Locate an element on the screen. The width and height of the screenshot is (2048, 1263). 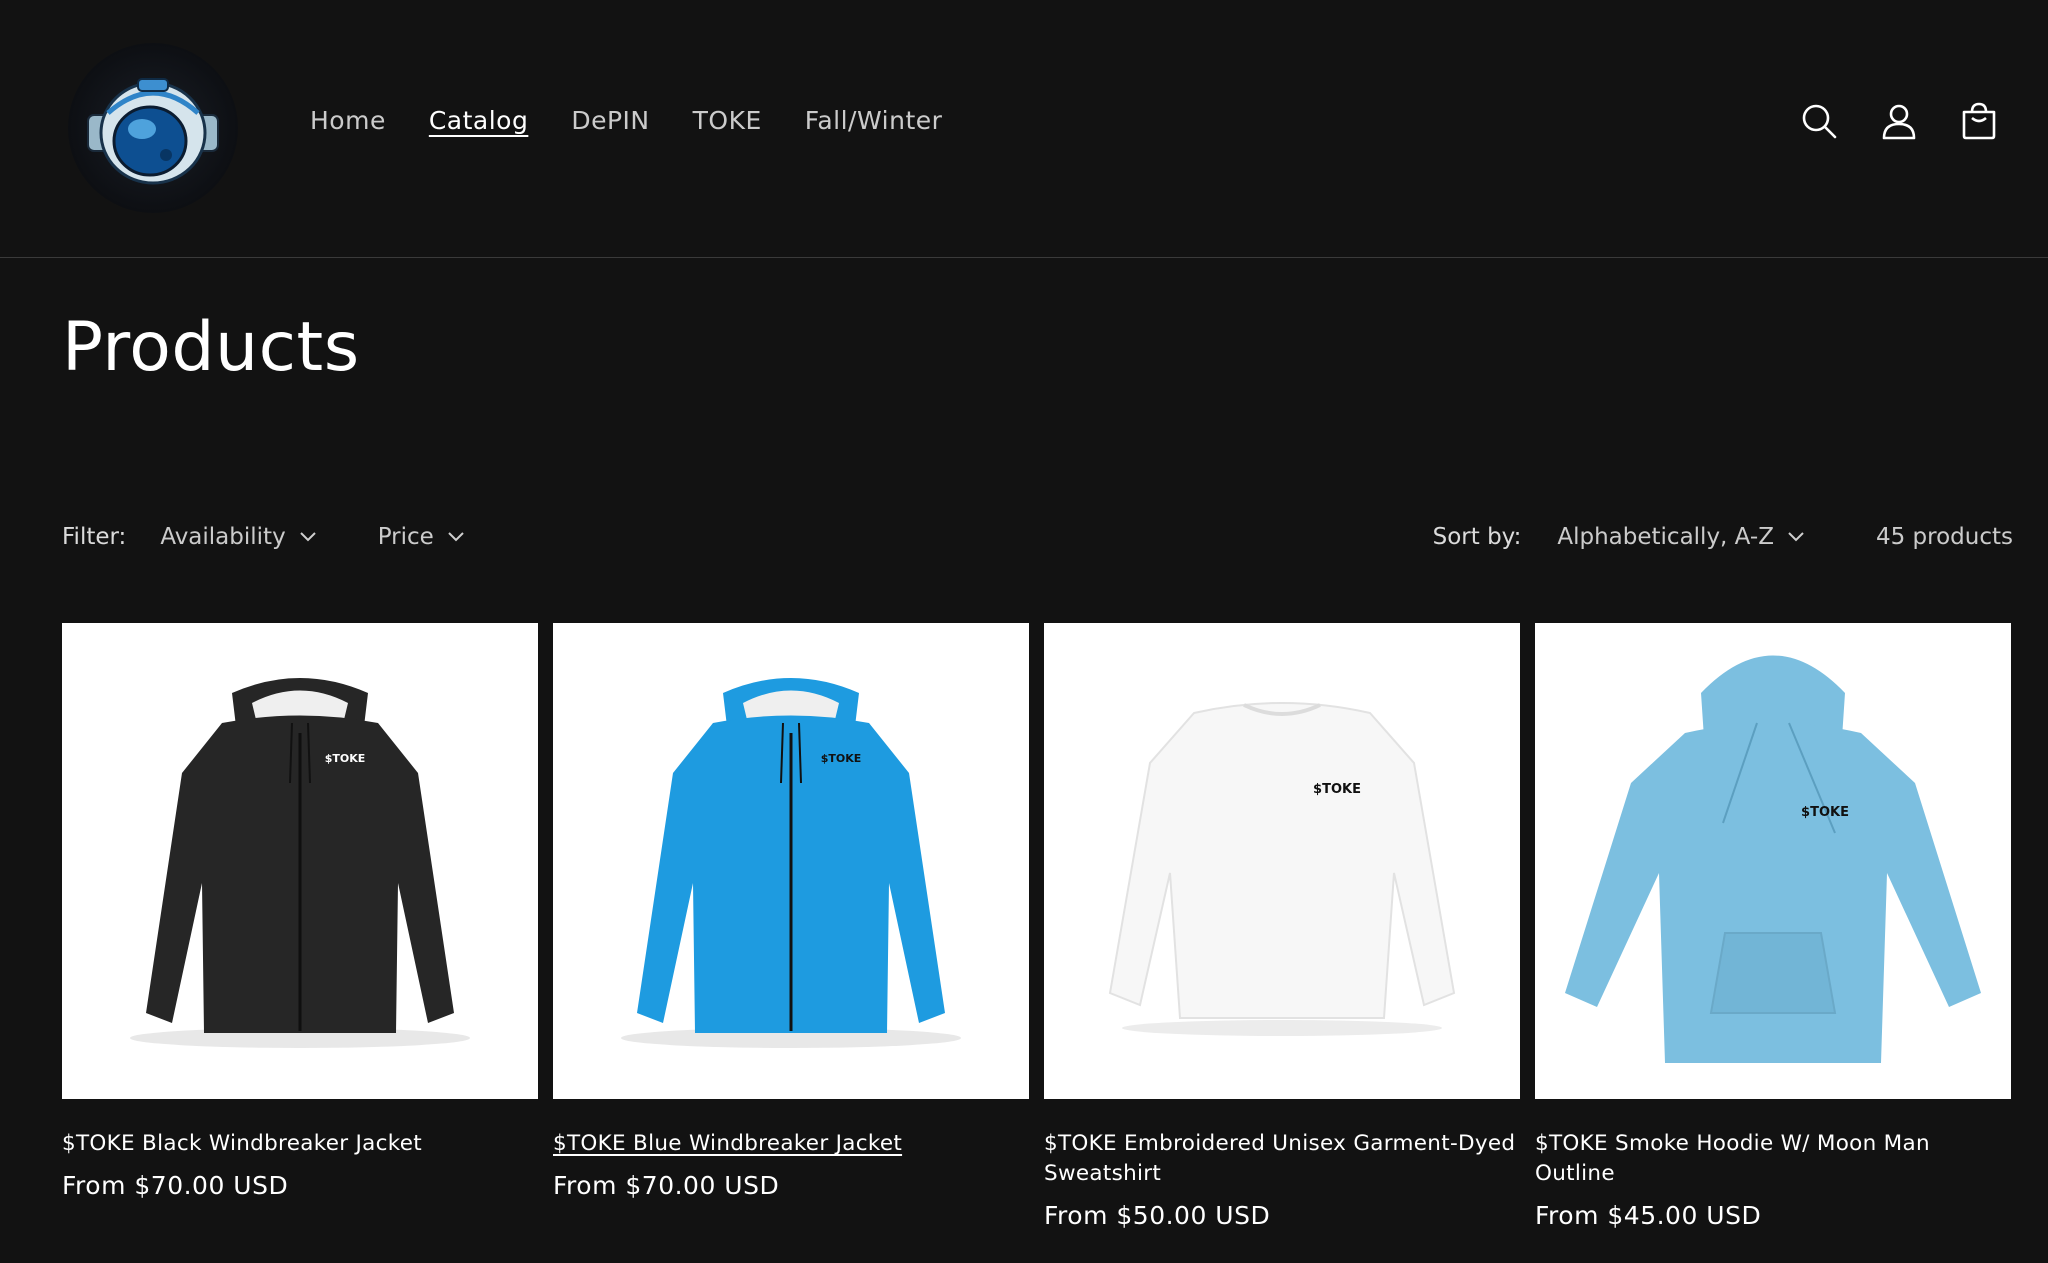
product-count: 45 products is located at coordinates (1944, 537).